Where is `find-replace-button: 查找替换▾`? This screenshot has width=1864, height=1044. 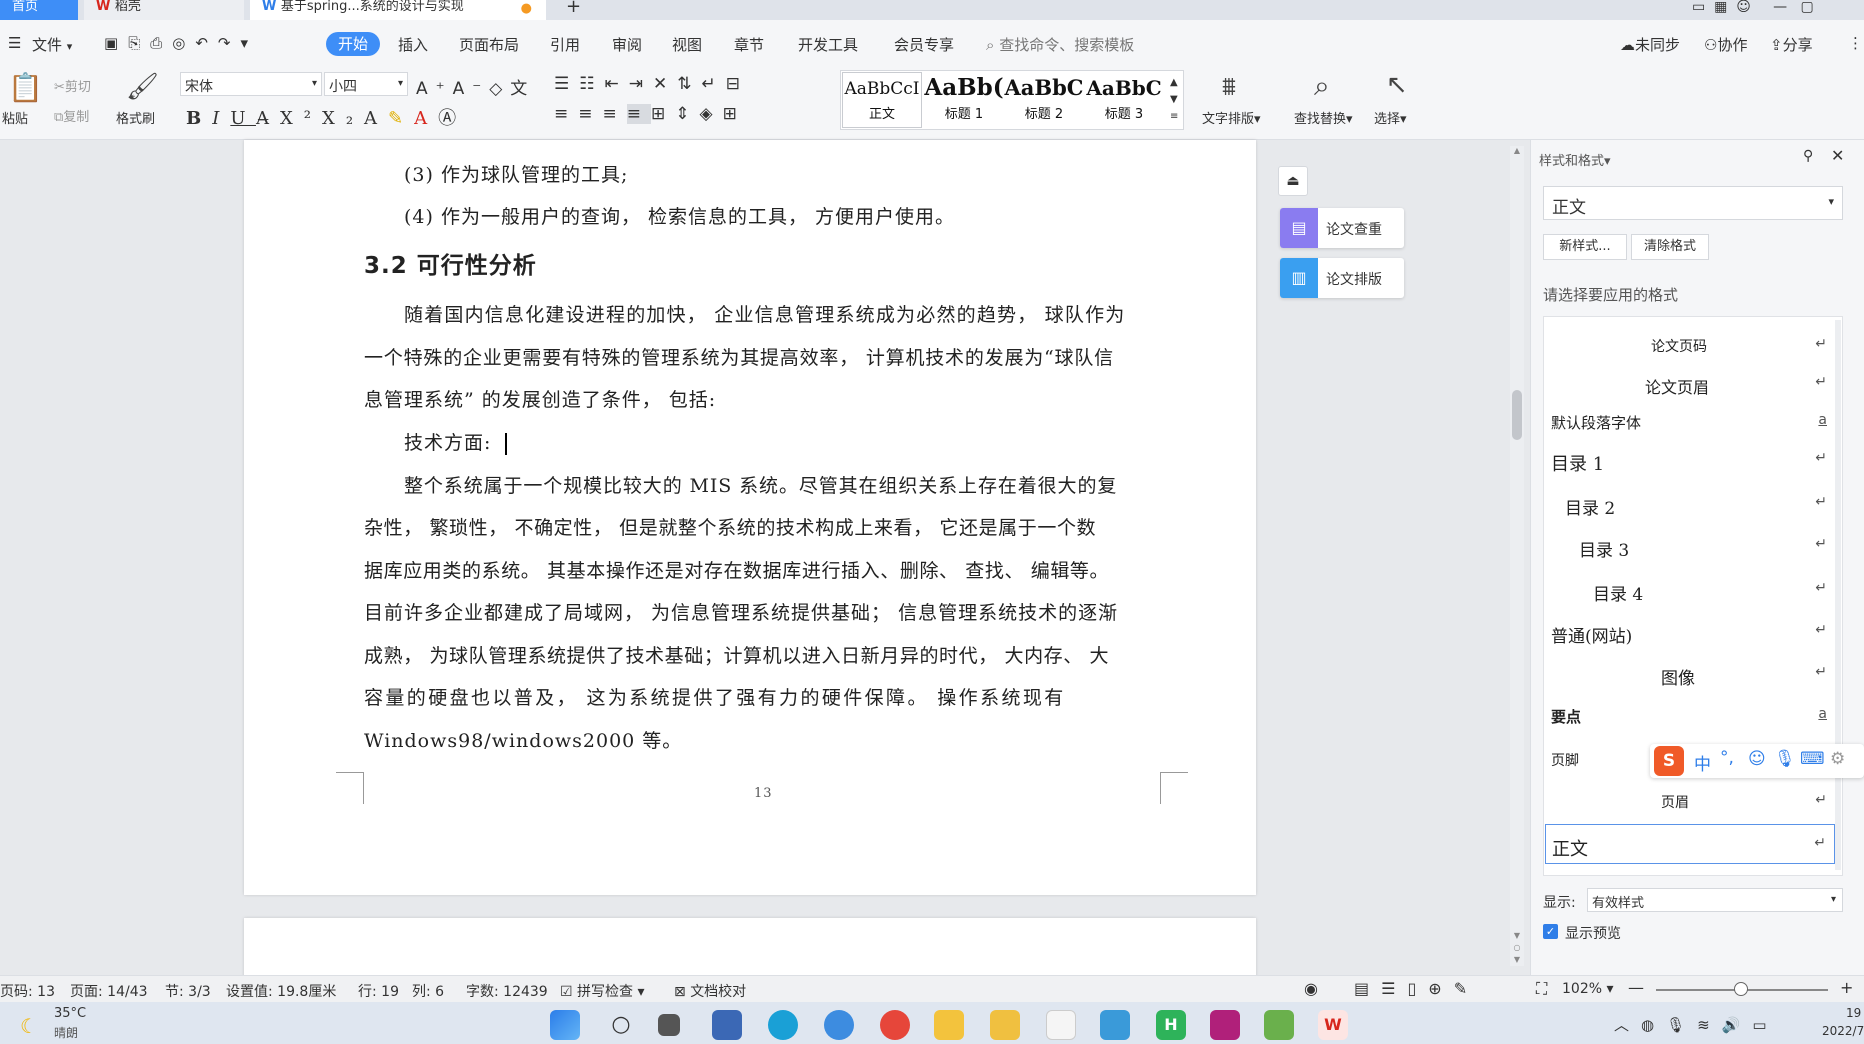 find-replace-button: 查找替换▾ is located at coordinates (1323, 117).